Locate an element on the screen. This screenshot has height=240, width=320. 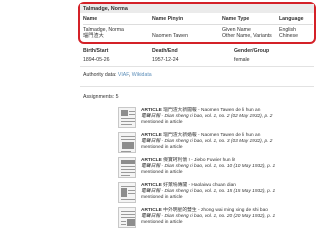
life-dates-row: 1894-05-26 1957-12-24 female is located at coordinates (198, 60).